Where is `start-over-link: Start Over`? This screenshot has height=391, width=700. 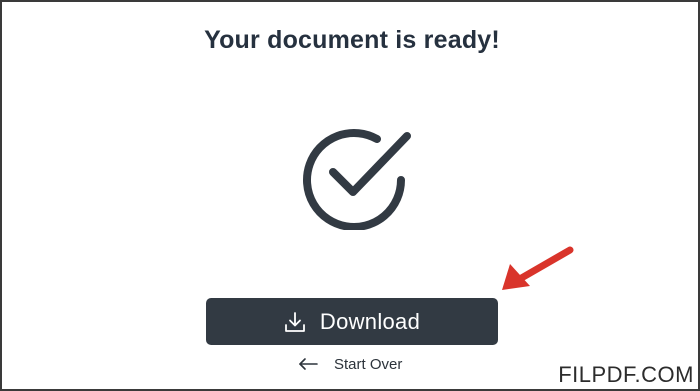
start-over-link: Start Over is located at coordinates (350, 364).